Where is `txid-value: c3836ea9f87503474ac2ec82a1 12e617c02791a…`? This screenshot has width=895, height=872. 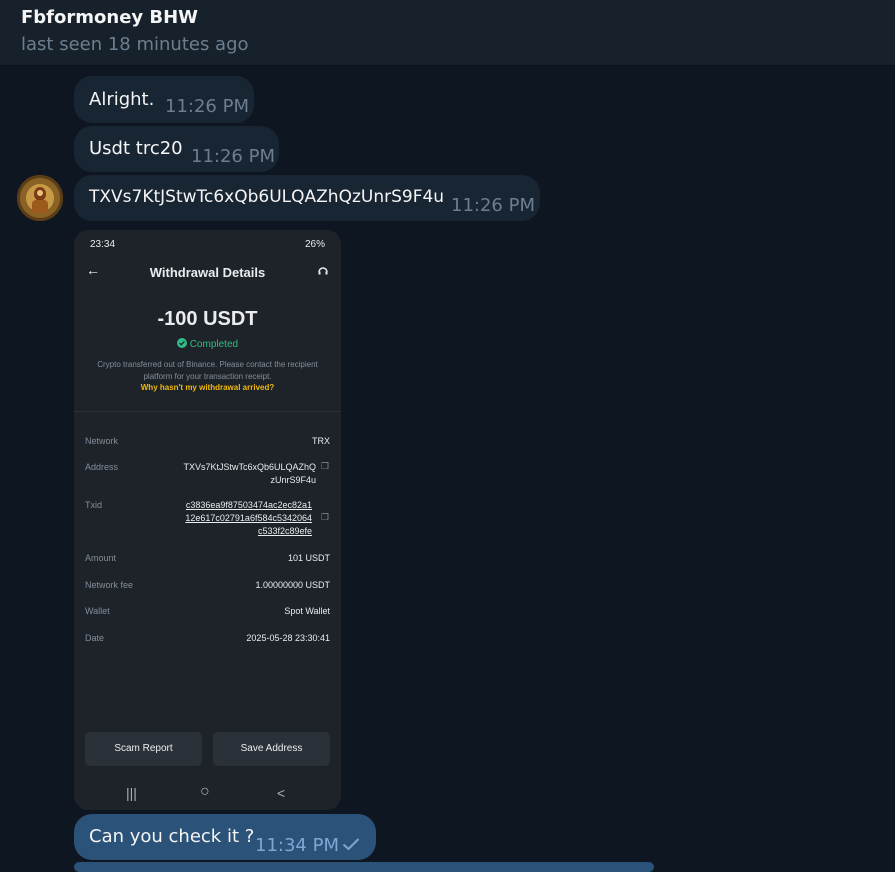 txid-value: c3836ea9f87503474ac2ec82a1 12e617c02791a… is located at coordinates (248, 518).